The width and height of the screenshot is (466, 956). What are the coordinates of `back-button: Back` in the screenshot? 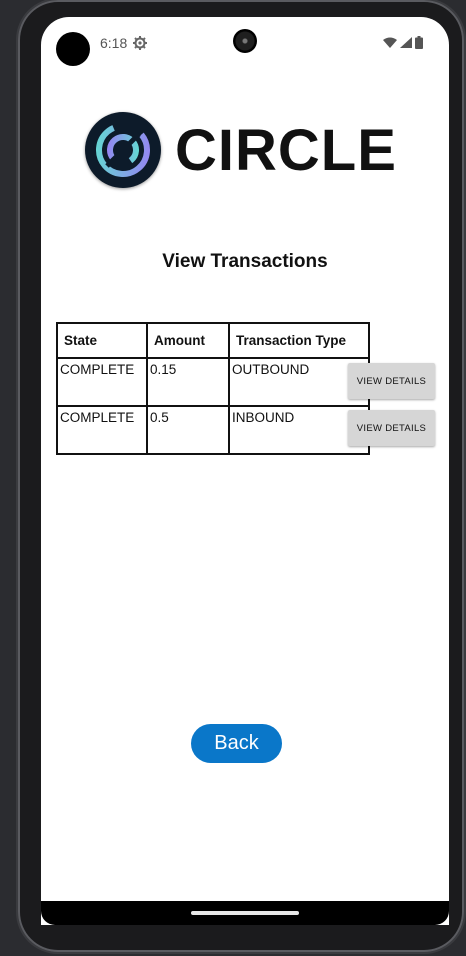 It's located at (236, 743).